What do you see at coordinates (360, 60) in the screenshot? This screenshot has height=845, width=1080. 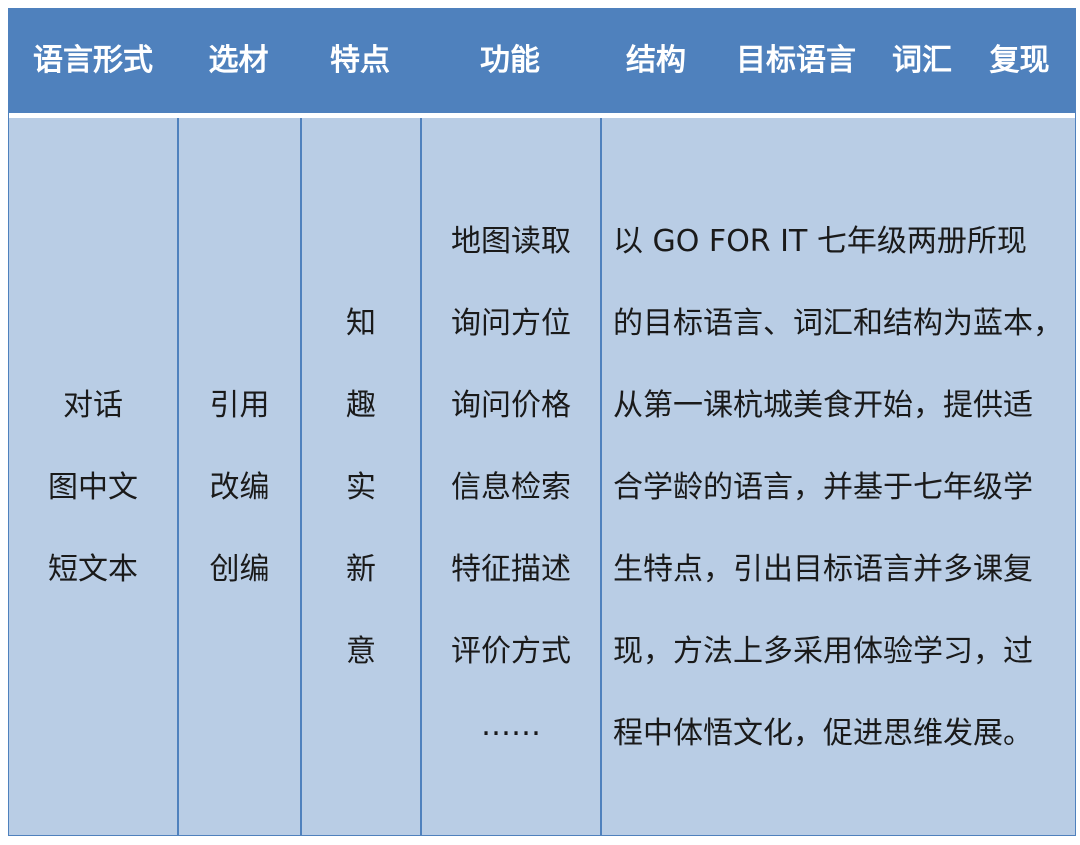 I see `header-features: 特点` at bounding box center [360, 60].